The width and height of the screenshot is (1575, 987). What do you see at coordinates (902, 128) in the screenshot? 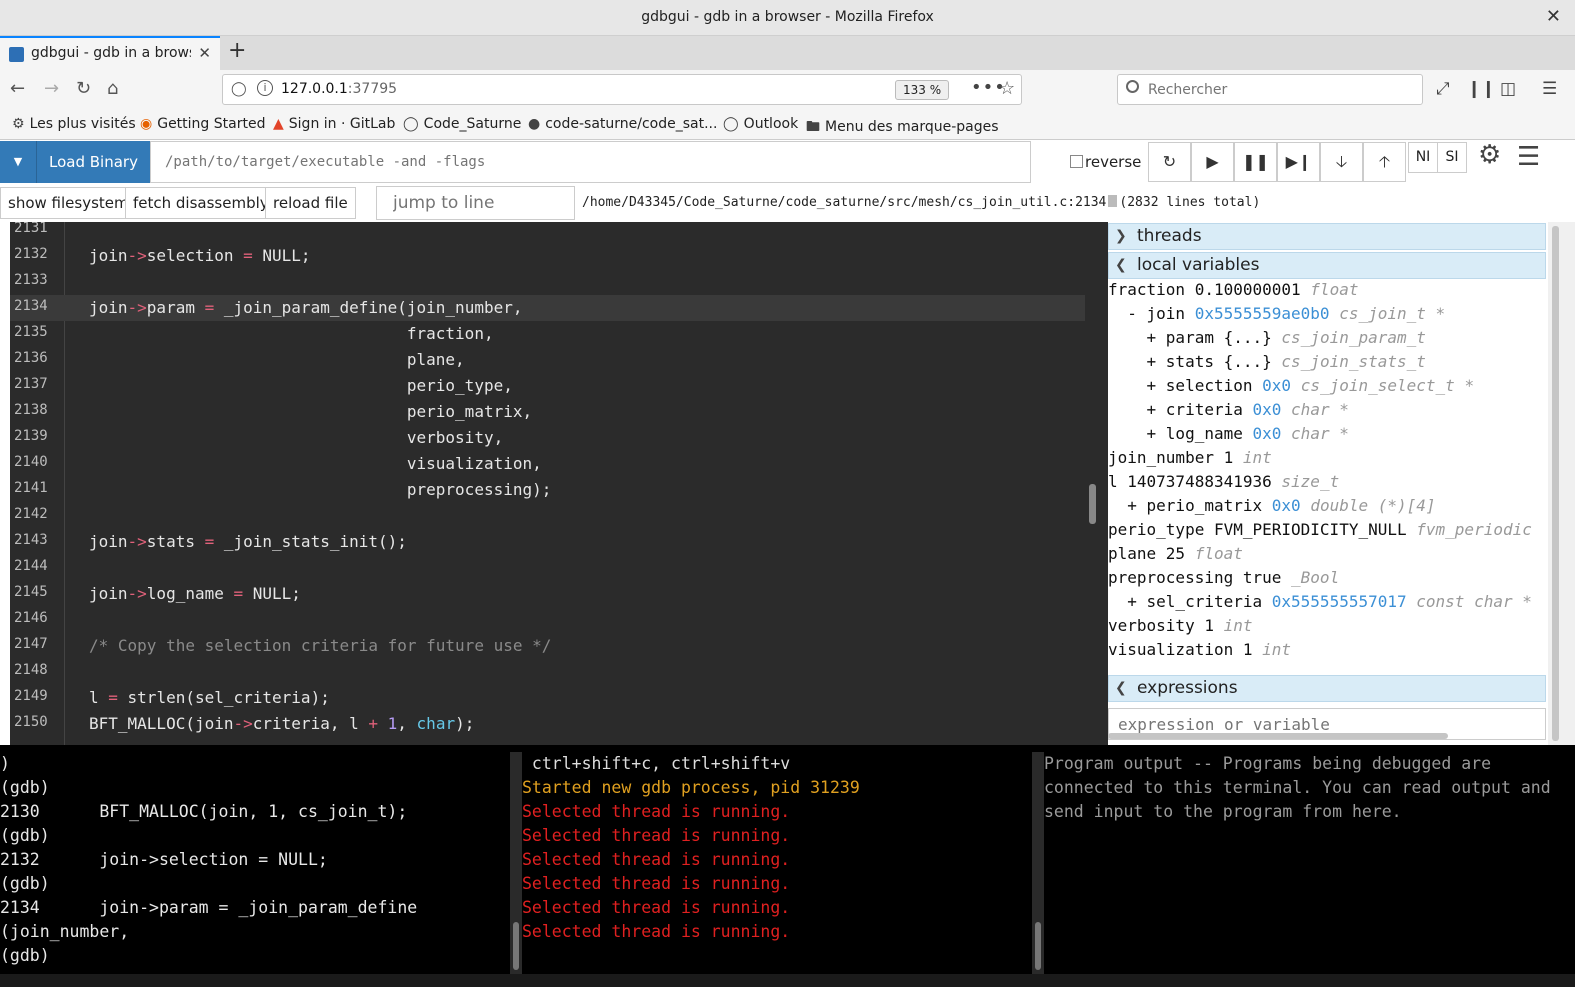
I see `bookmarks-menu: 🖿 Menu des marque-pages` at bounding box center [902, 128].